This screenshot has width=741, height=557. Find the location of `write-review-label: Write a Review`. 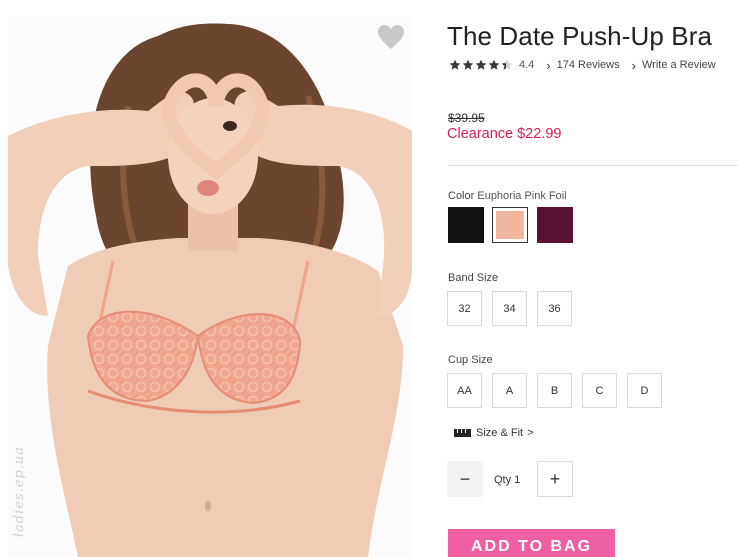

write-review-label: Write a Review is located at coordinates (678, 65).